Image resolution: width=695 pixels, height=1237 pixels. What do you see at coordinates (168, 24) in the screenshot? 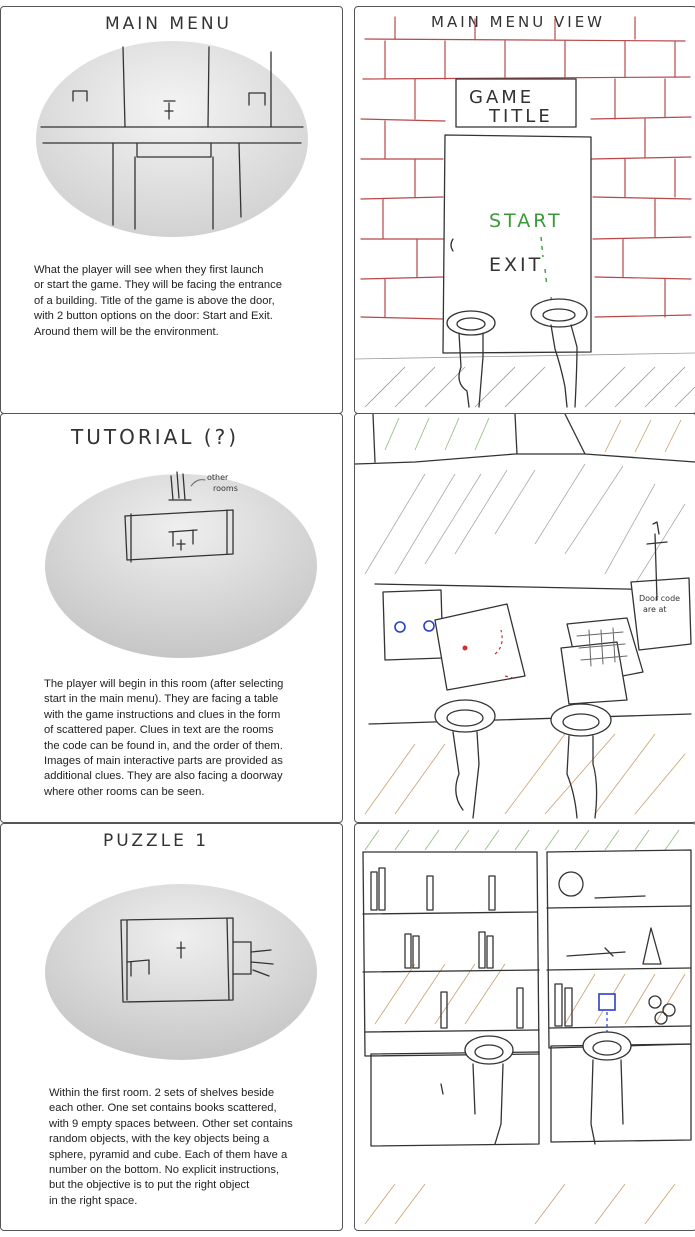
I see `main-menu-title: MAIN MENU` at bounding box center [168, 24].